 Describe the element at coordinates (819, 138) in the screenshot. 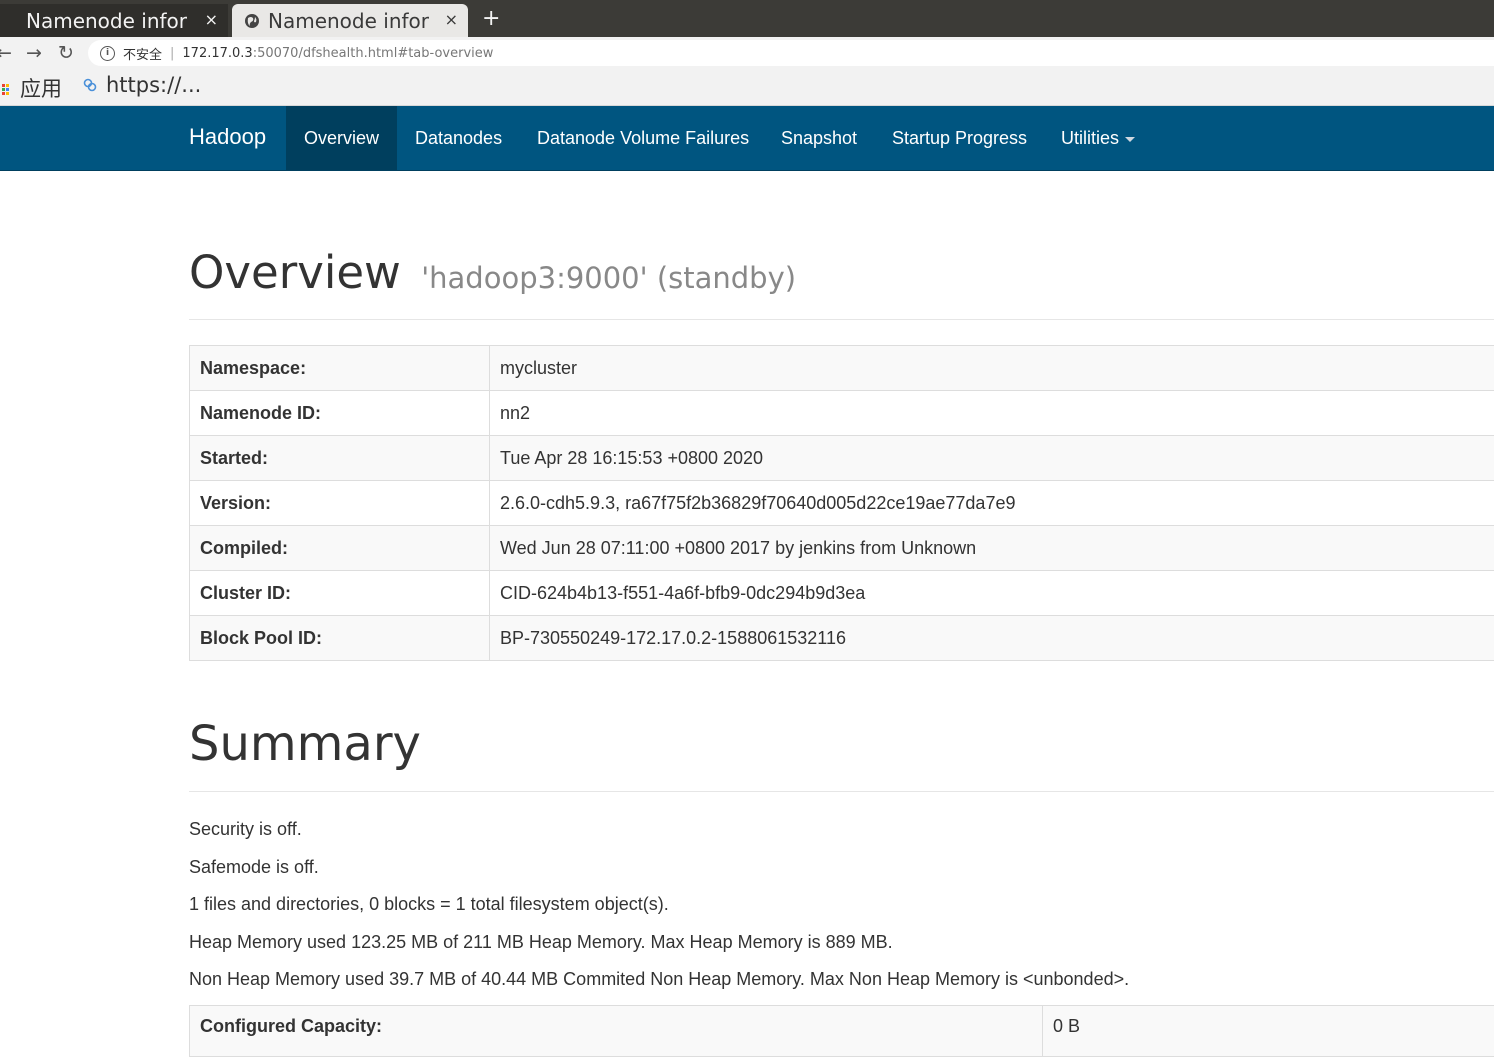

I see `nav-snapshot: Snapshot` at that location.